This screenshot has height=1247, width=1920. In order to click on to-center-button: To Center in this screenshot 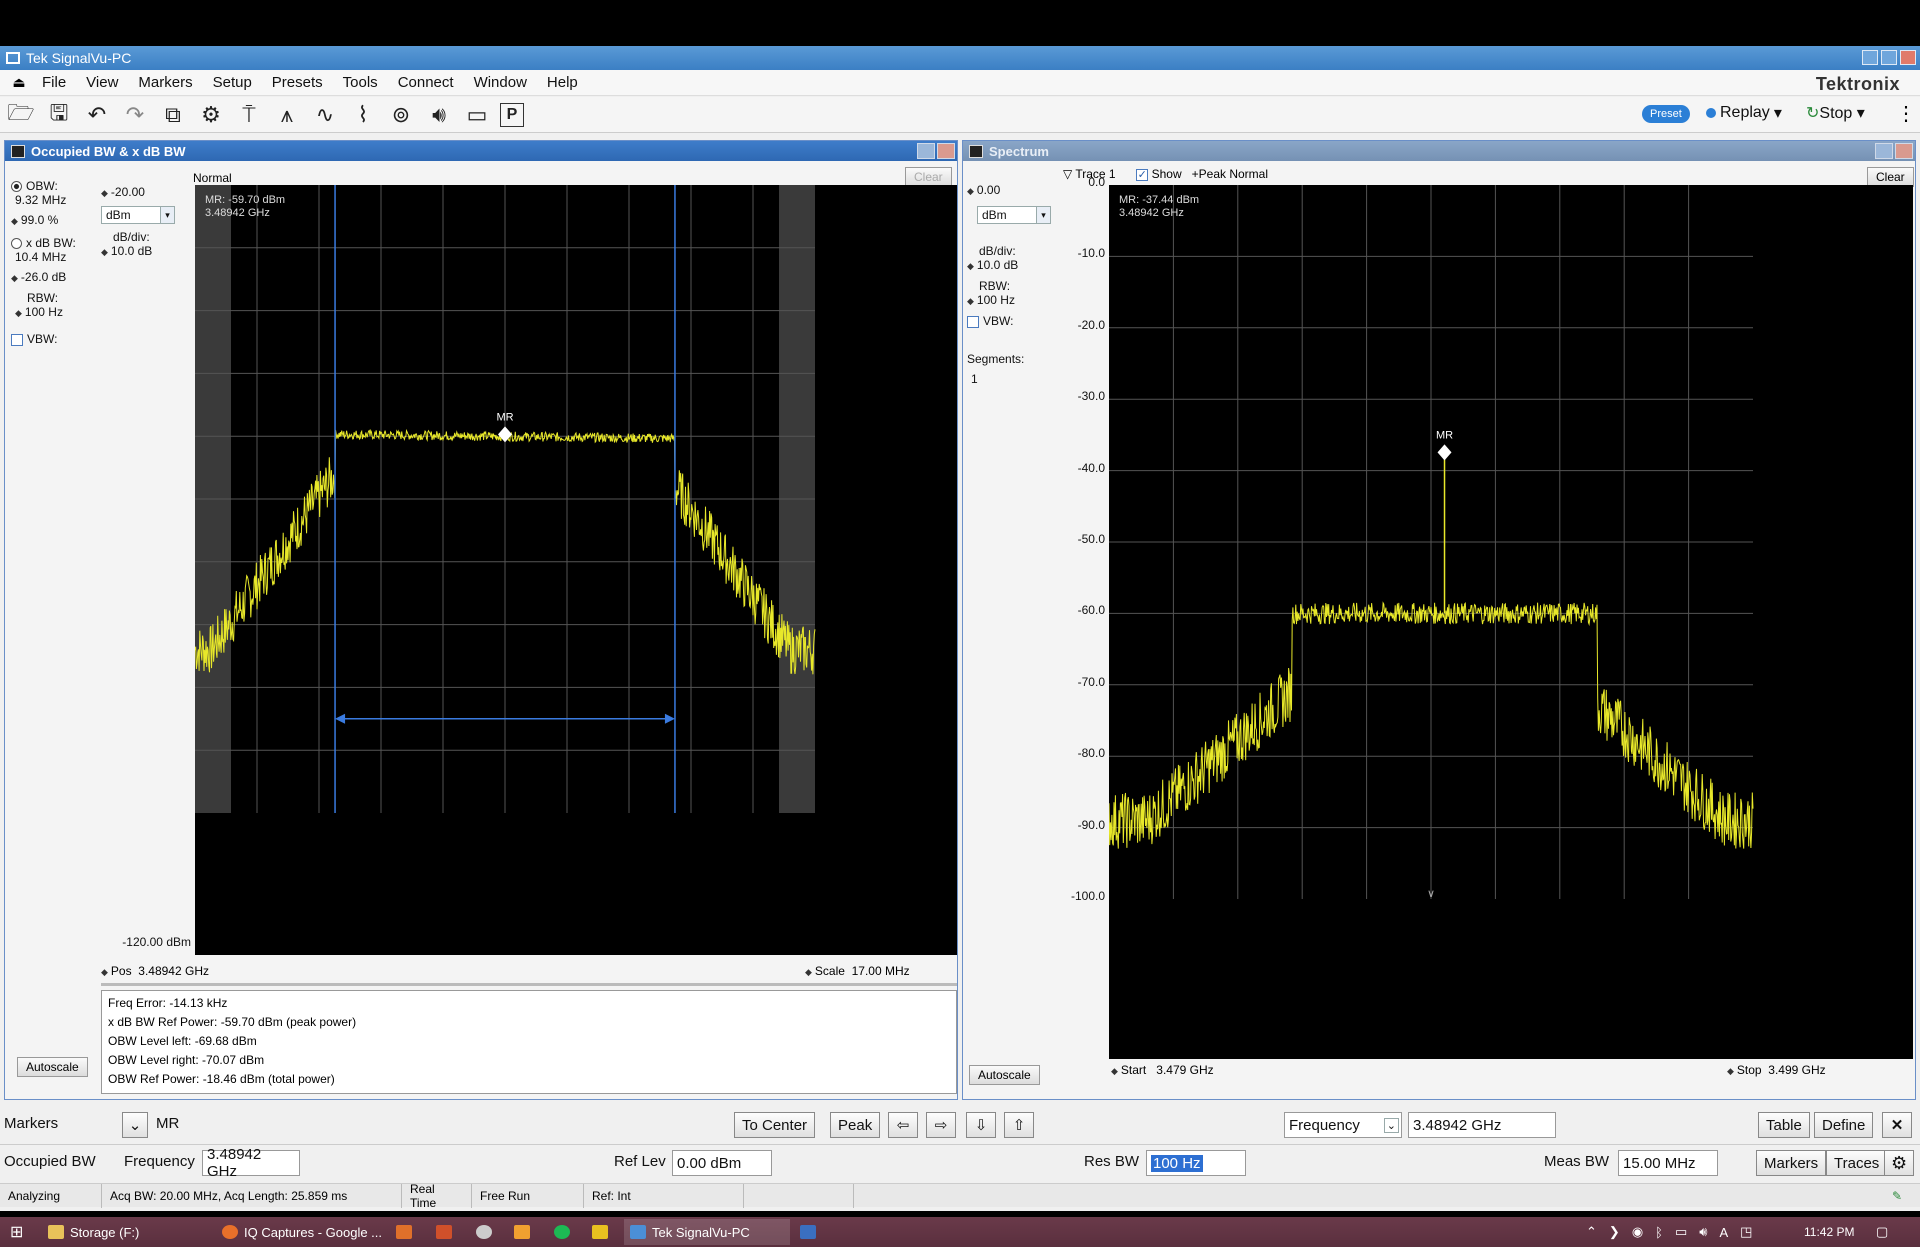, I will do `click(775, 1125)`.